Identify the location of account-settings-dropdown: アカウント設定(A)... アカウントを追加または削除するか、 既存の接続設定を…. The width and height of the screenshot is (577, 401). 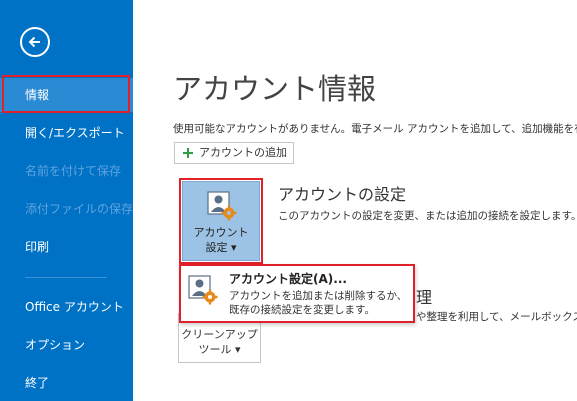
(297, 293).